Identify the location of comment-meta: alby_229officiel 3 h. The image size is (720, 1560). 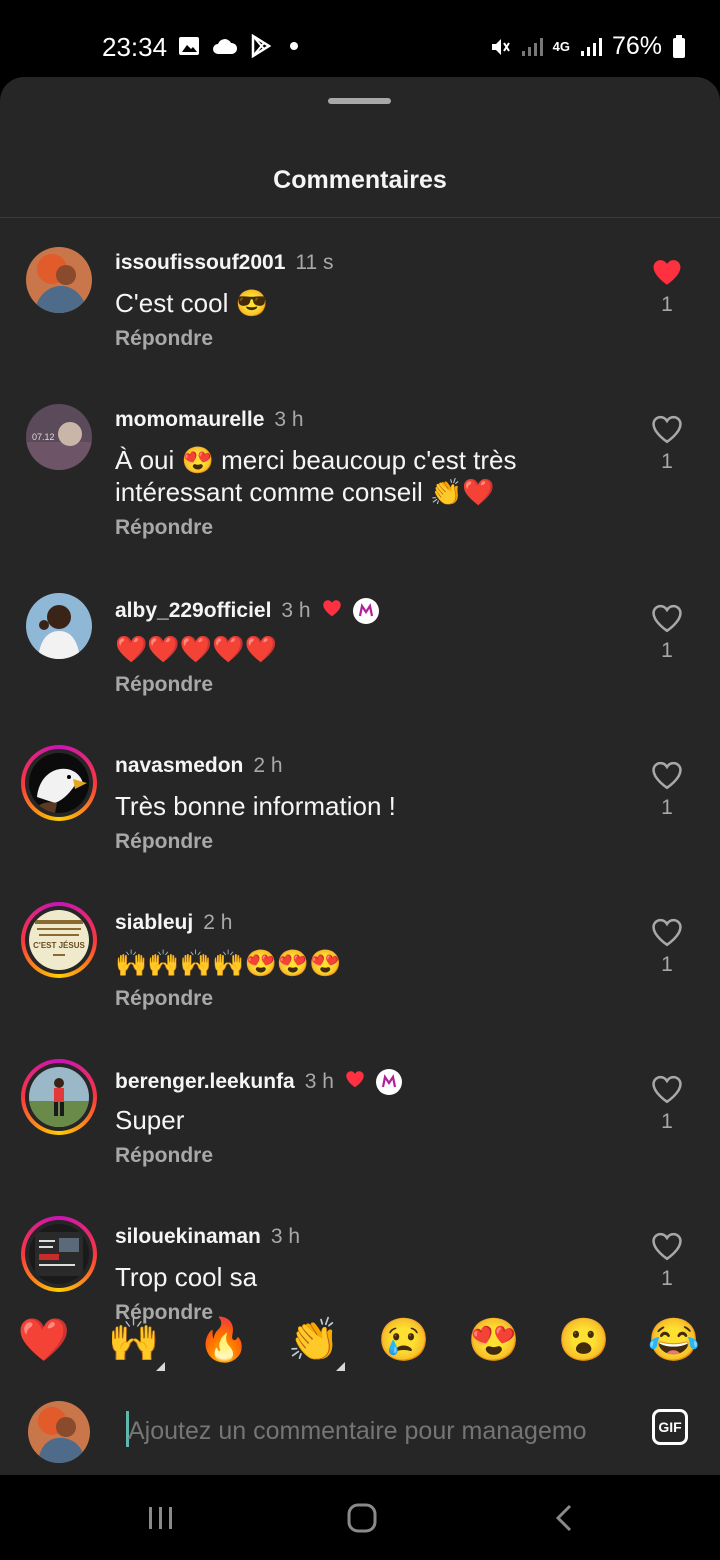
(247, 611).